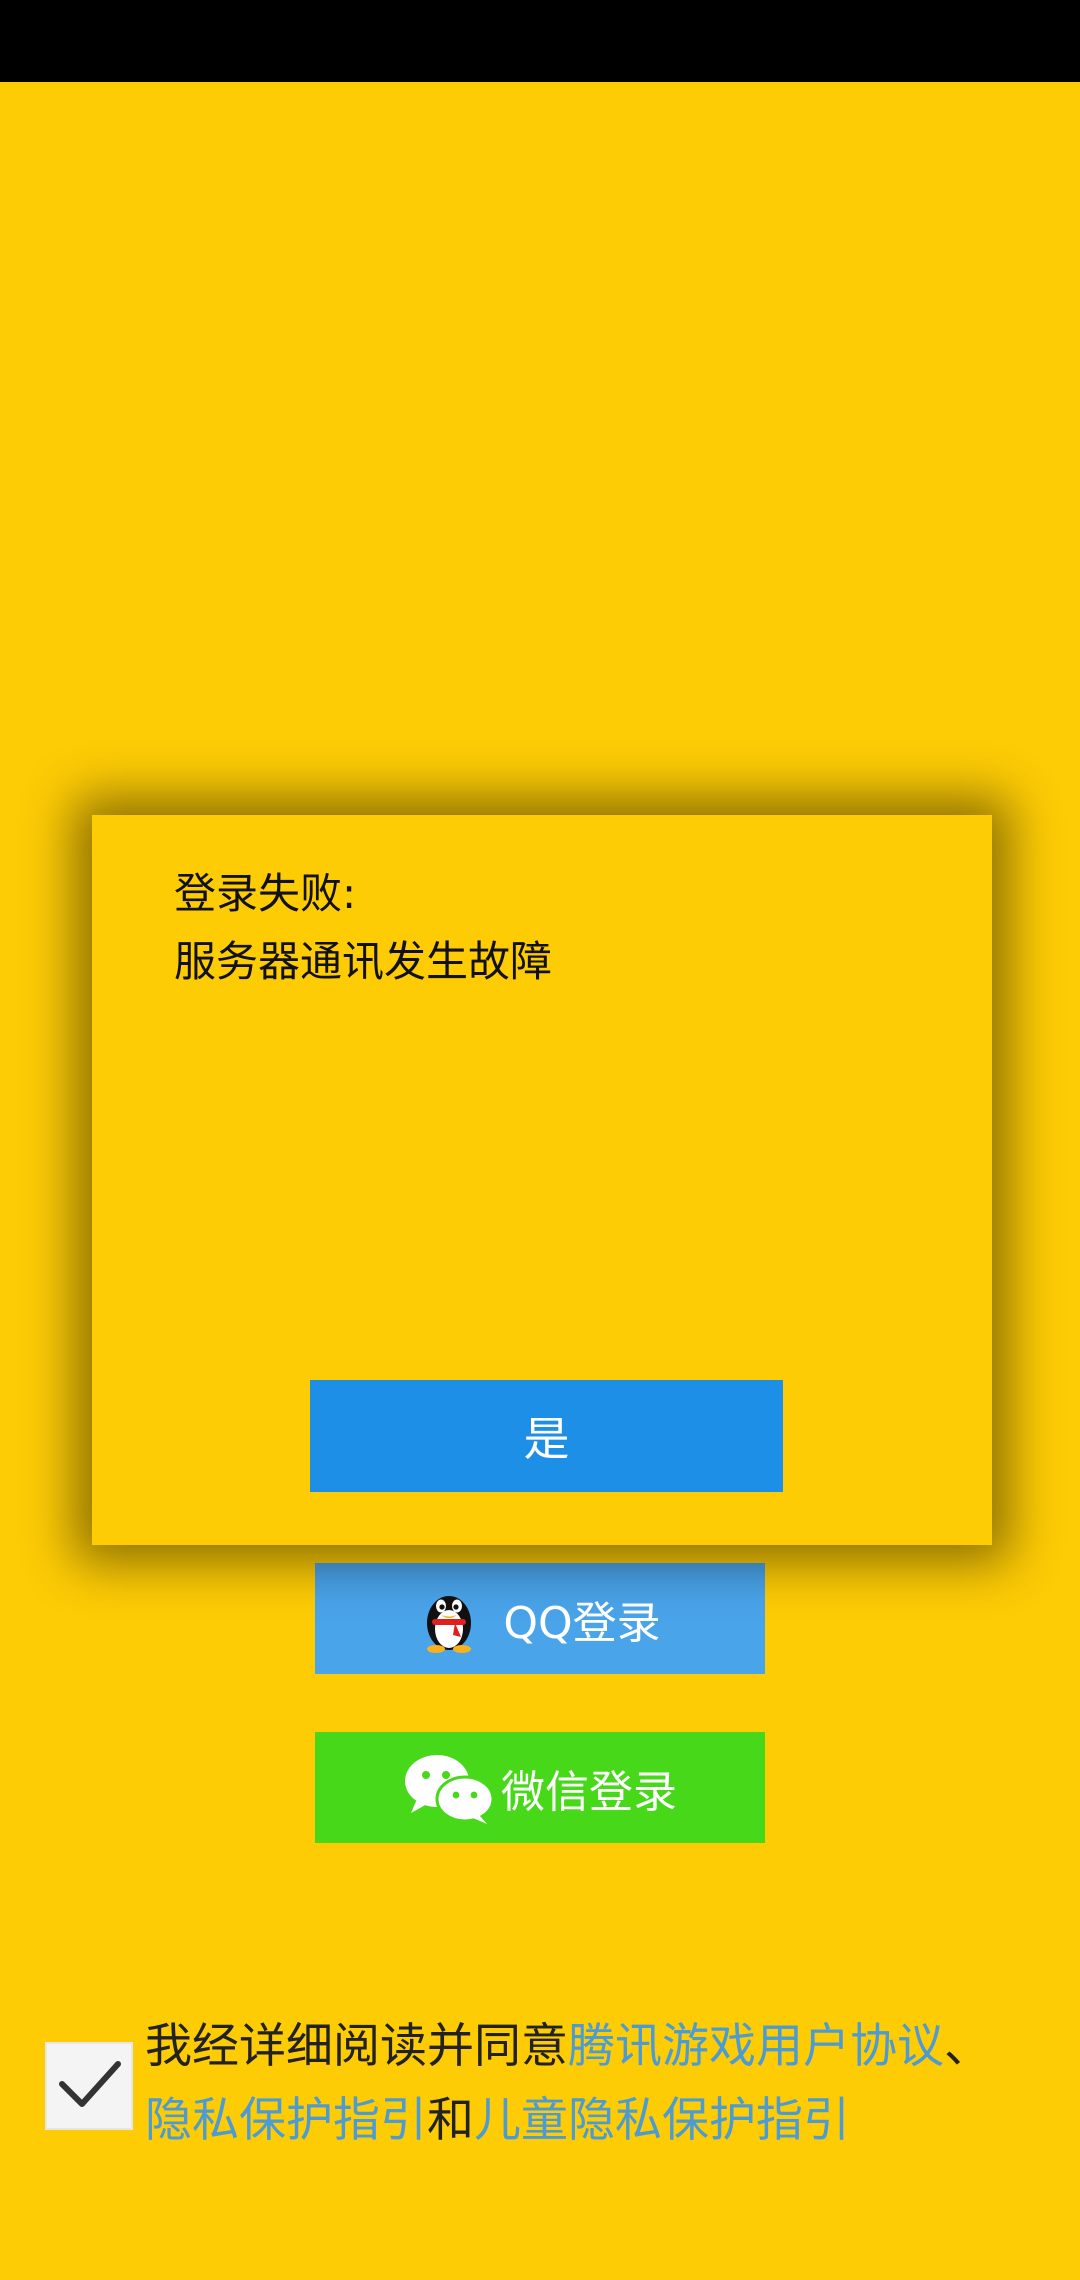 Image resolution: width=1080 pixels, height=2280 pixels. Describe the element at coordinates (449, 1619) in the screenshot. I see `qq-penguin-icon` at that location.